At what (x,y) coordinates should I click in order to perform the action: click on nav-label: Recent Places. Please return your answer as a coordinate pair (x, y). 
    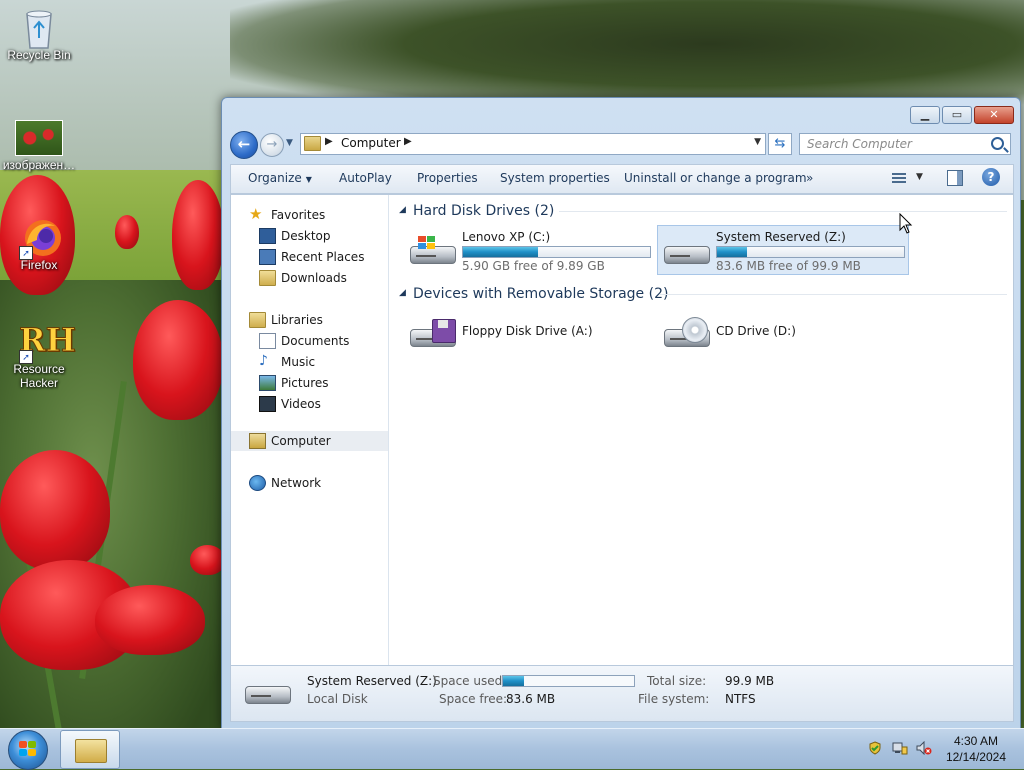
    Looking at the image, I should click on (323, 257).